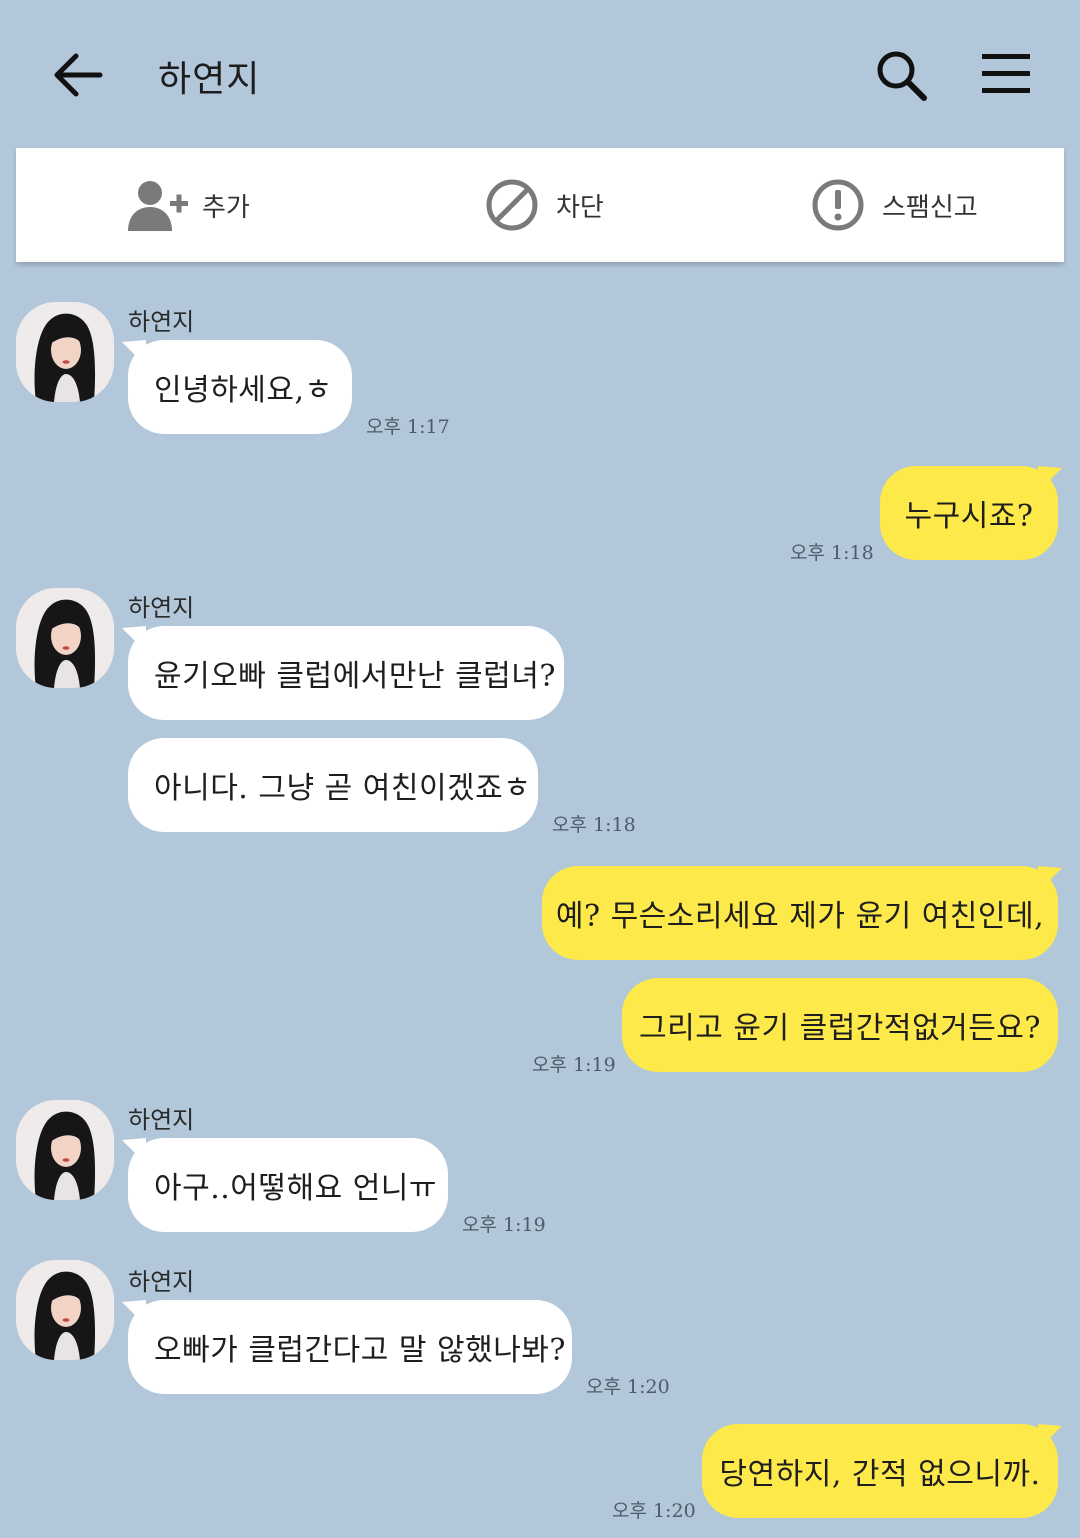 This screenshot has height=1538, width=1080. I want to click on hamburger-menu-icon, so click(1006, 74).